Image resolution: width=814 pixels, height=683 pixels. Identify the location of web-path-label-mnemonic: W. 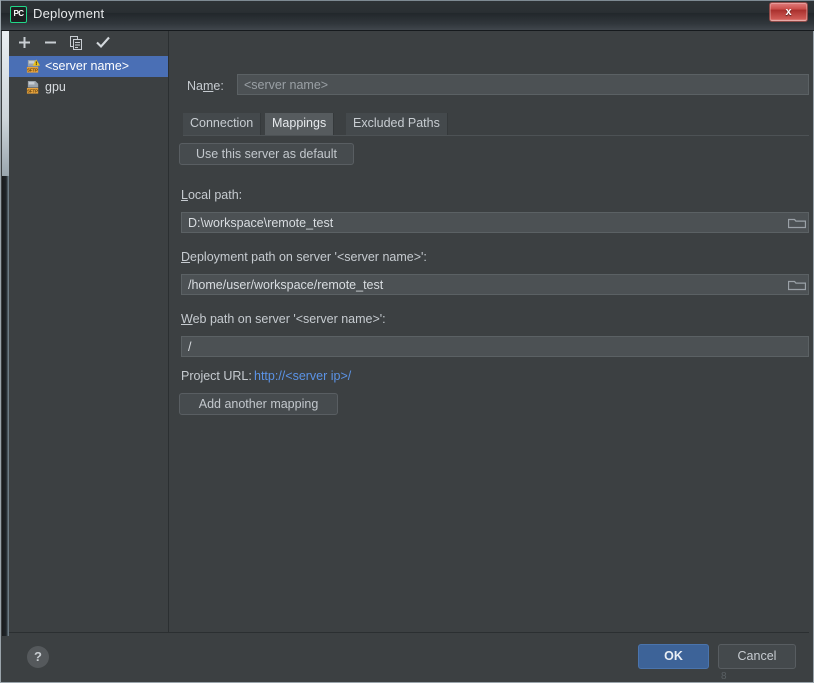
(187, 319).